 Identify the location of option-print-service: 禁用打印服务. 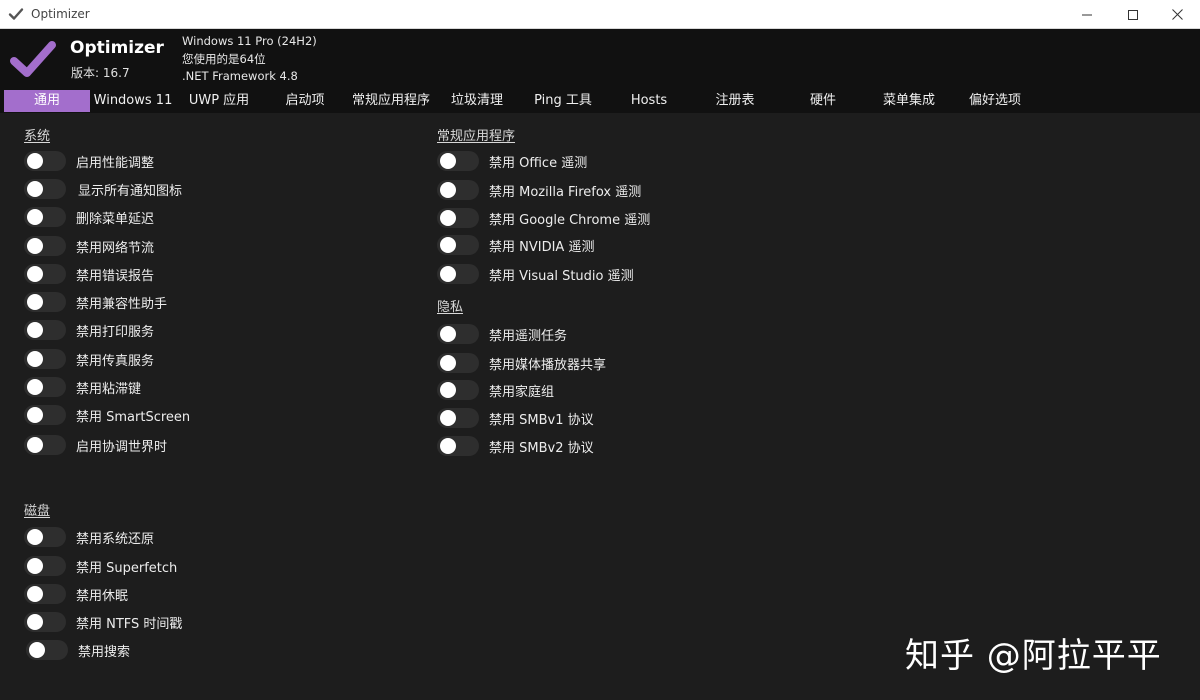
(89, 330).